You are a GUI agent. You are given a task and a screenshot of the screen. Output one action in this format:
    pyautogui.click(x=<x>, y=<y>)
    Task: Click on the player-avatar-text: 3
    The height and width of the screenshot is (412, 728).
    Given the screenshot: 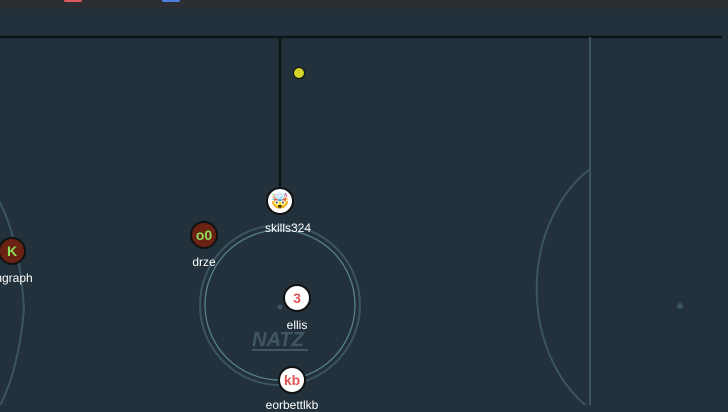 What is the action you would take?
    pyautogui.click(x=297, y=298)
    